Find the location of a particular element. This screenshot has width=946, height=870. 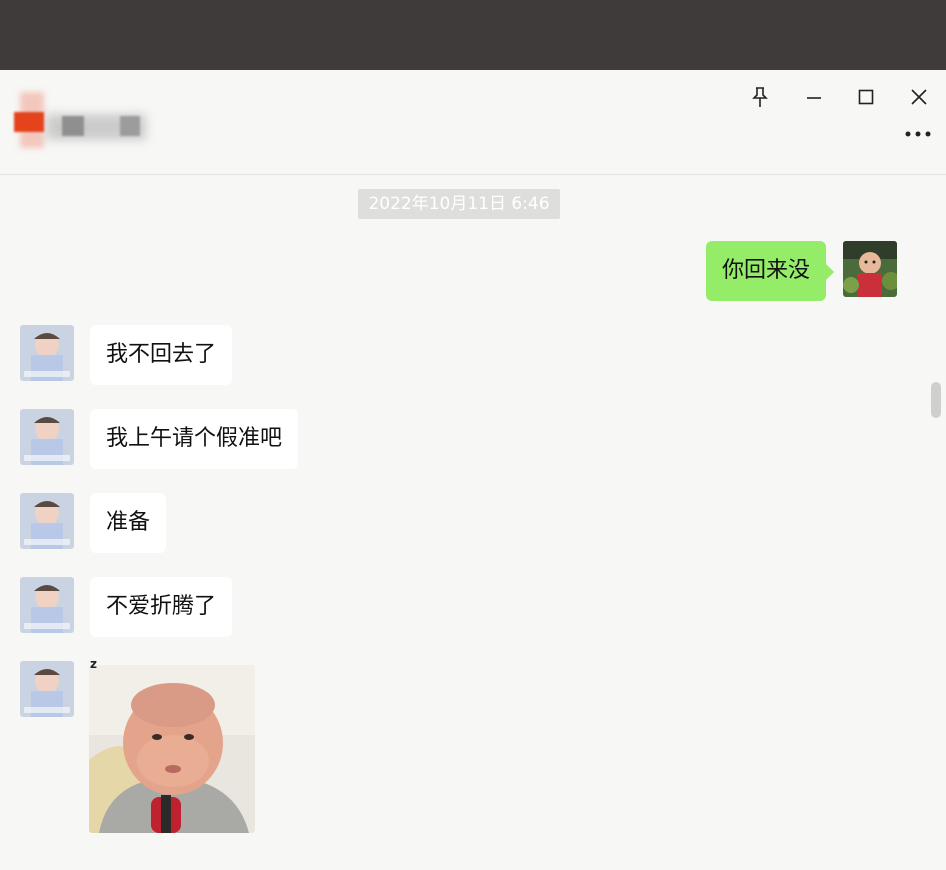

message-text: 你回来没 is located at coordinates (766, 270).